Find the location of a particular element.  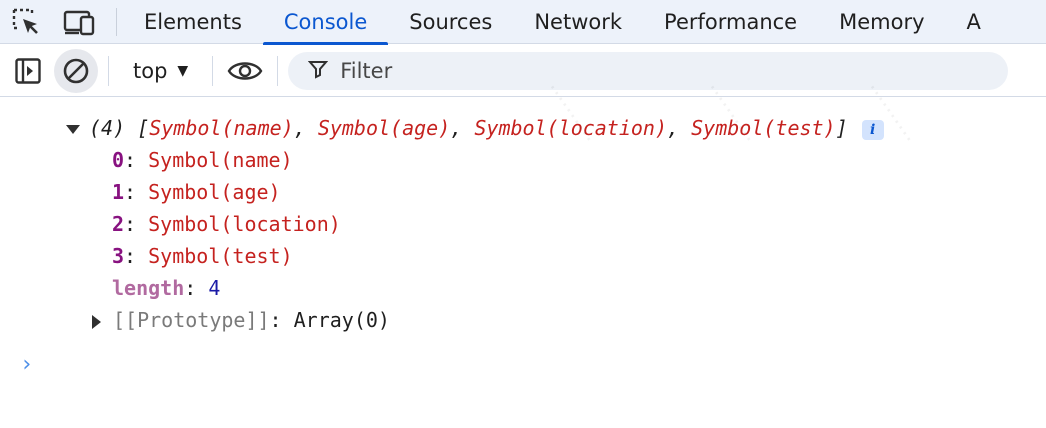

entry-value: Symbol(name) is located at coordinates (220, 160).